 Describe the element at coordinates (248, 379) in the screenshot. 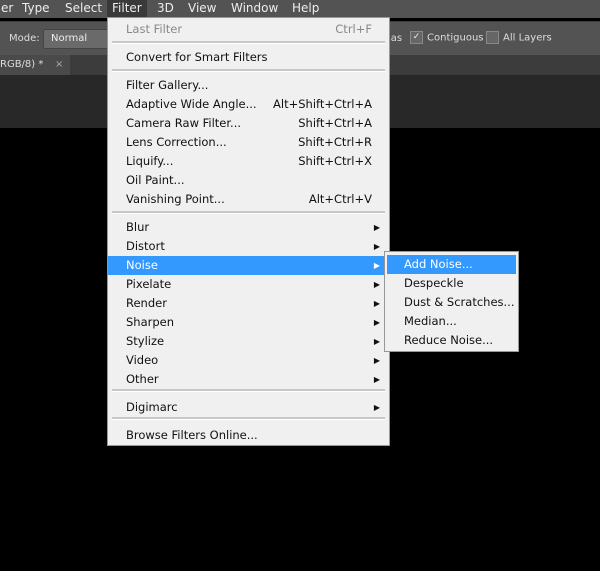

I see `filter-menu-item-other: Other ▶` at that location.